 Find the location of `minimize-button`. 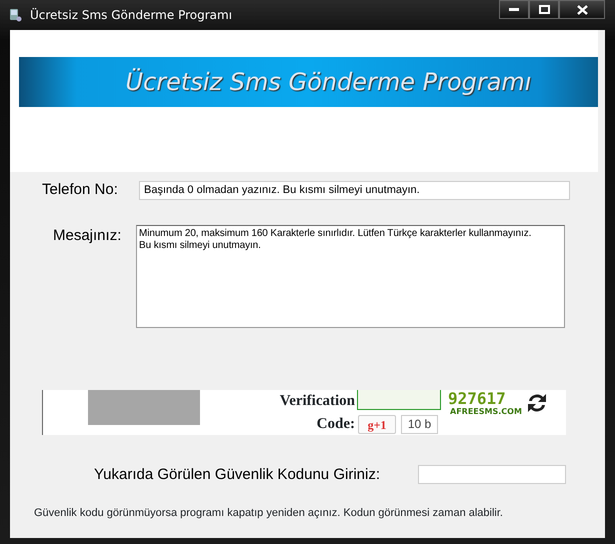

minimize-button is located at coordinates (514, 9).